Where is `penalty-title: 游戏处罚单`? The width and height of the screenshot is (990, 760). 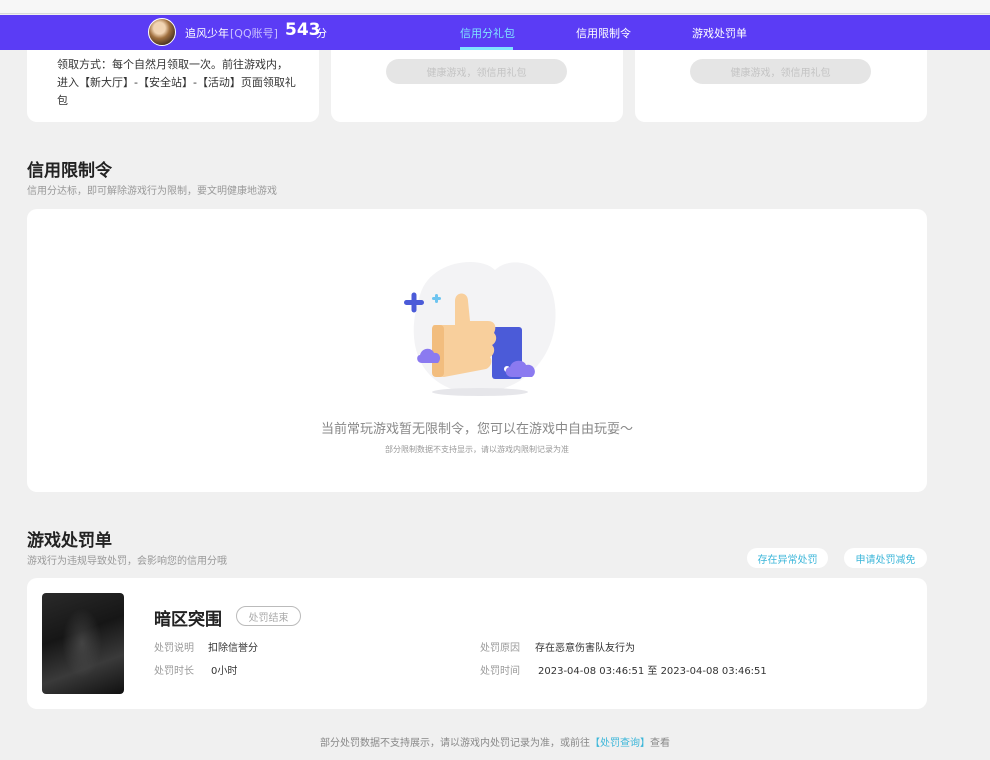 penalty-title: 游戏处罚单 is located at coordinates (69, 541).